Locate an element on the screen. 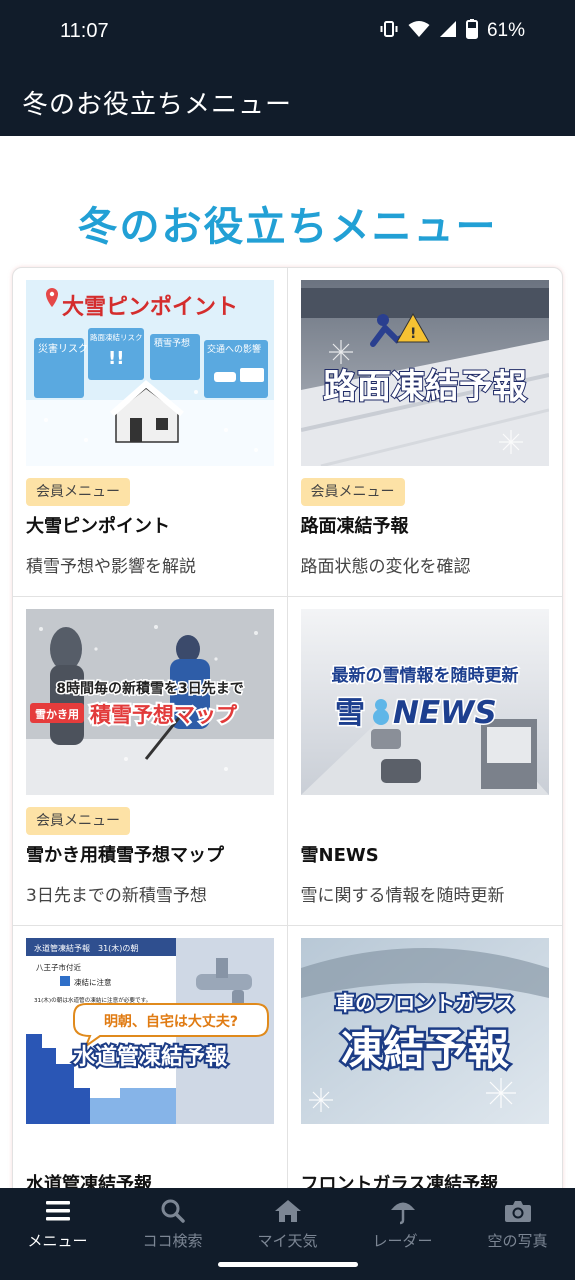  card-description: 路面状態の変化を確認 is located at coordinates (385, 567).